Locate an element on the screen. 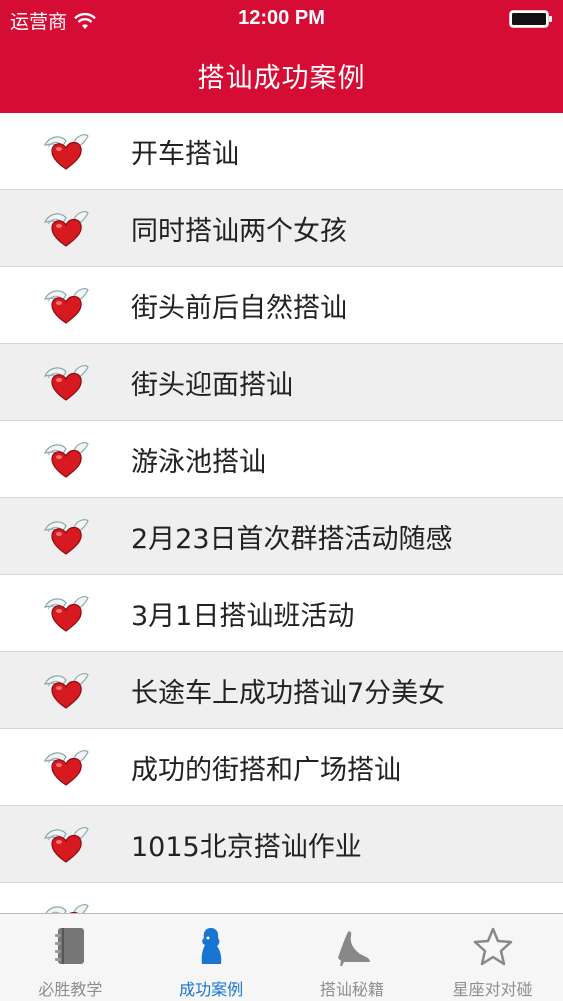 This screenshot has width=563, height=1001. list-item: 3月1日搭讪班活动 is located at coordinates (281, 613).